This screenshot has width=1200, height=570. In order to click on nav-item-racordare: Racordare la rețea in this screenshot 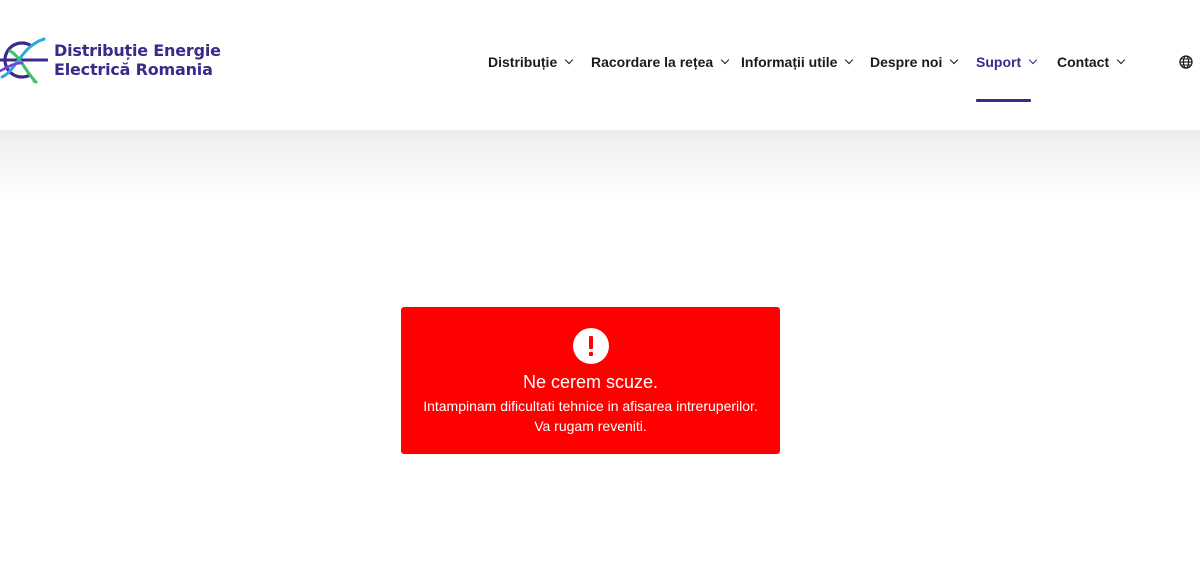, I will do `click(660, 62)`.